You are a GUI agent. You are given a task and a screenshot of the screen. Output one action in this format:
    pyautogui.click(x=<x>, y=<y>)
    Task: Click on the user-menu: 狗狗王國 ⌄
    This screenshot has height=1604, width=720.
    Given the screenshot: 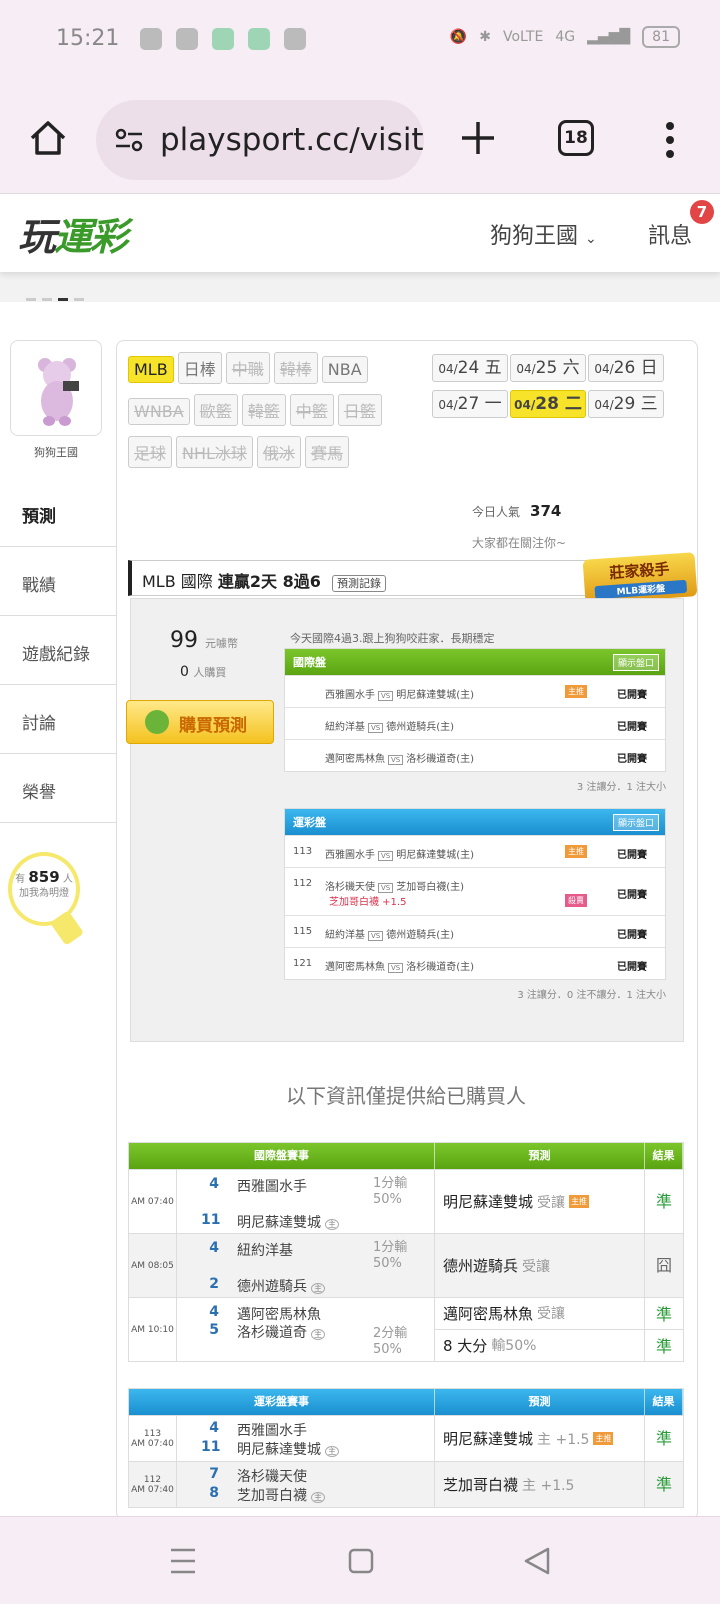 What is the action you would take?
    pyautogui.click(x=543, y=234)
    